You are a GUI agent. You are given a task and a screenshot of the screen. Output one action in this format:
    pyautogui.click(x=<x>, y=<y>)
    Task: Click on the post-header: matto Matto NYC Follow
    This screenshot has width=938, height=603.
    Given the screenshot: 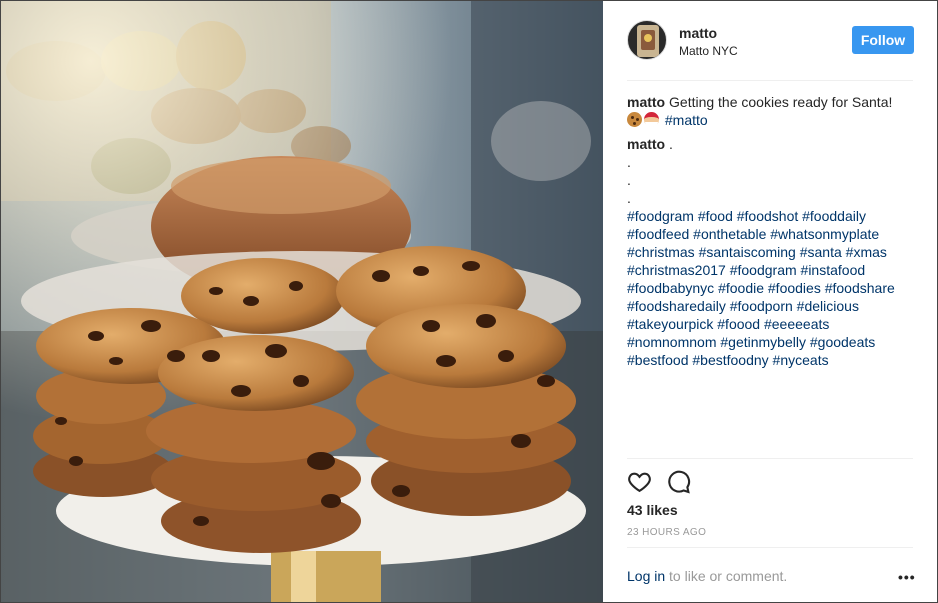 What is the action you would take?
    pyautogui.click(x=770, y=40)
    